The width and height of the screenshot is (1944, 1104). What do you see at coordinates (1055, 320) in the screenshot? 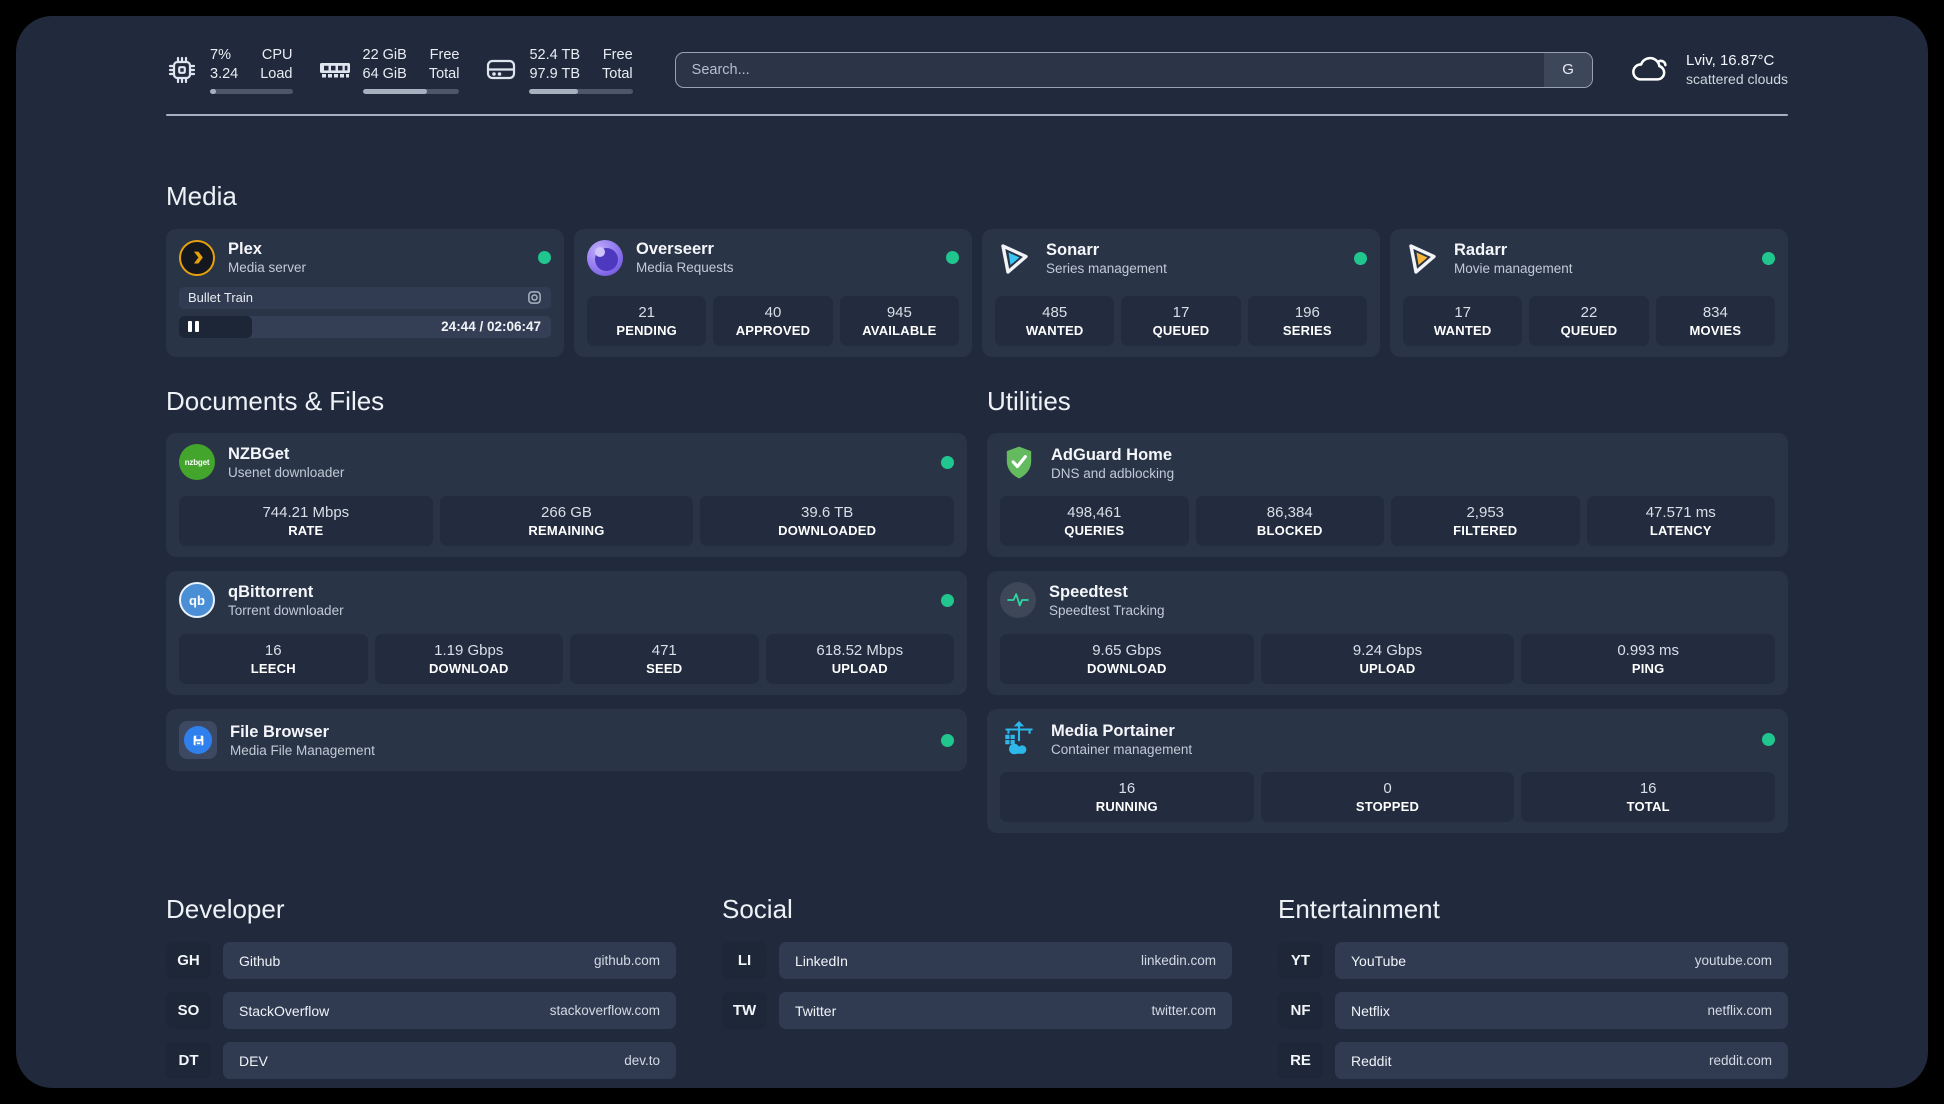
I see `stat-tile: 485 WANTED` at bounding box center [1055, 320].